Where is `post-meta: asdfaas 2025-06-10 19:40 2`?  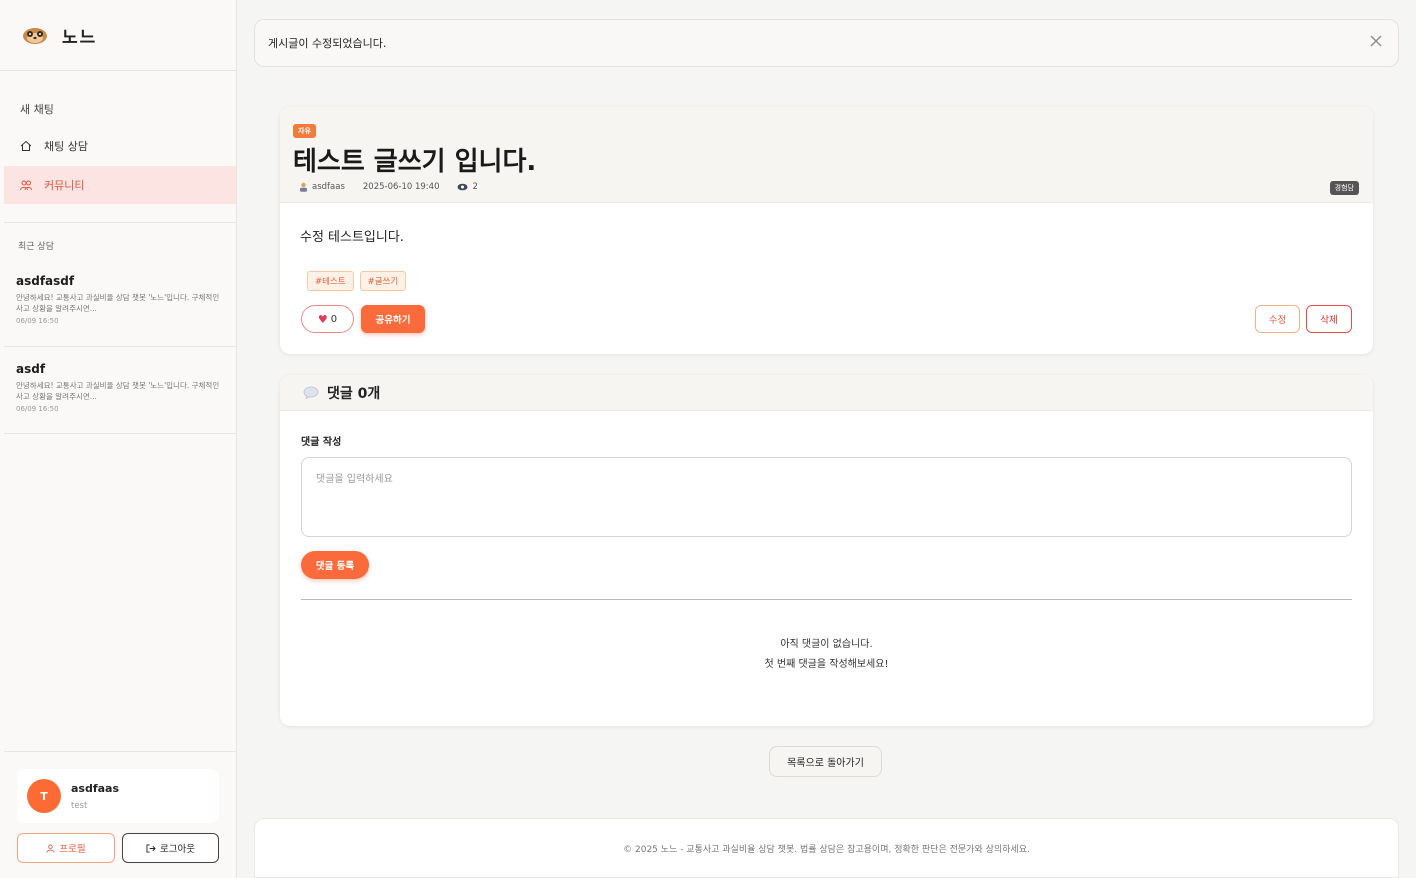
post-meta: asdfaas 2025-06-10 19:40 2 is located at coordinates (397, 187).